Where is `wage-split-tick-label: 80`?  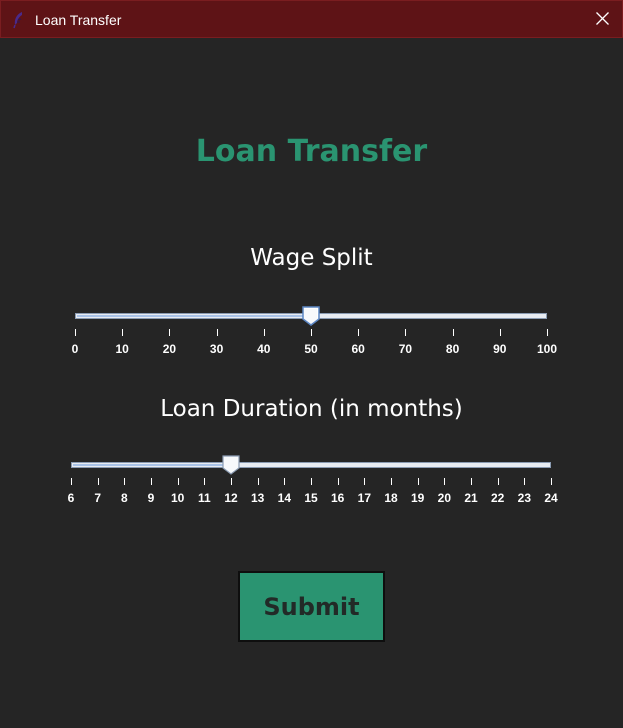
wage-split-tick-label: 80 is located at coordinates (452, 349).